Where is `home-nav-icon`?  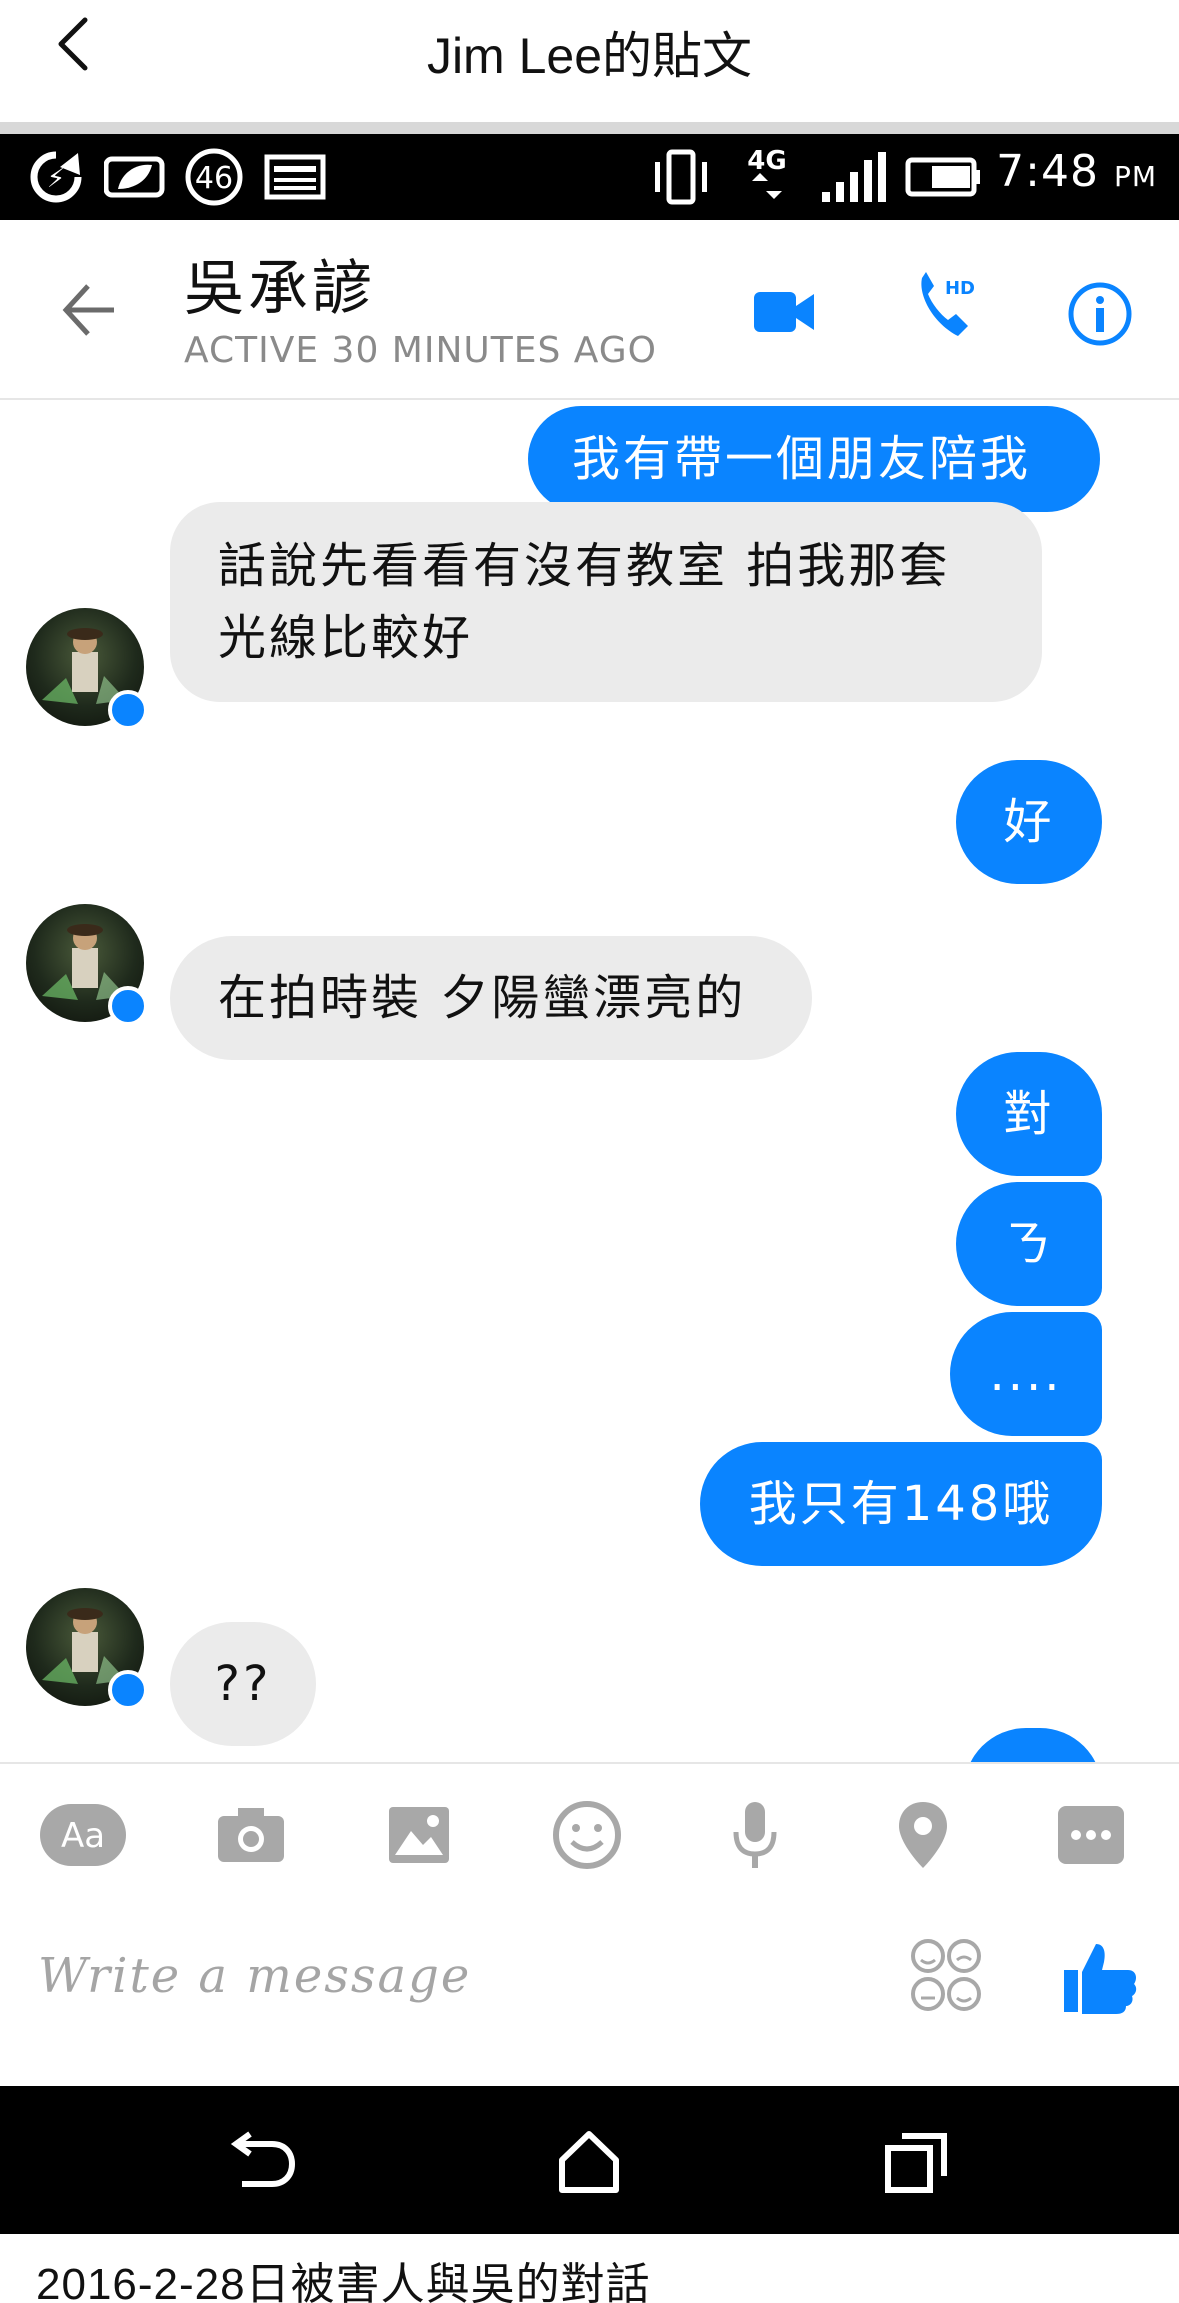
home-nav-icon is located at coordinates (589, 2162).